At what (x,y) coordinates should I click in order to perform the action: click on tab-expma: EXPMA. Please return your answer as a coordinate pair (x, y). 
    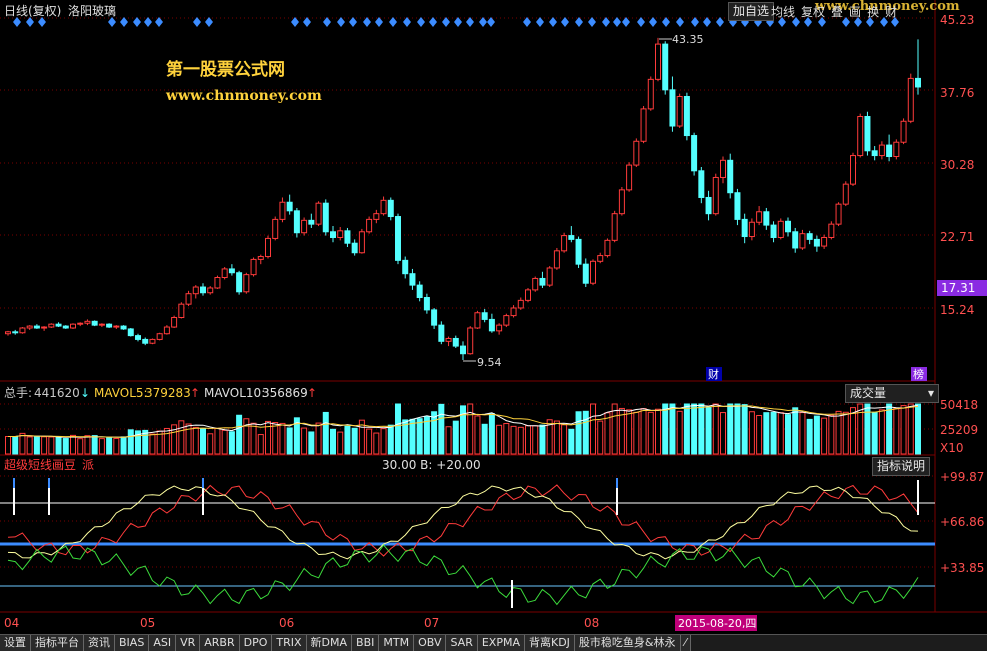
    Looking at the image, I should click on (501, 643).